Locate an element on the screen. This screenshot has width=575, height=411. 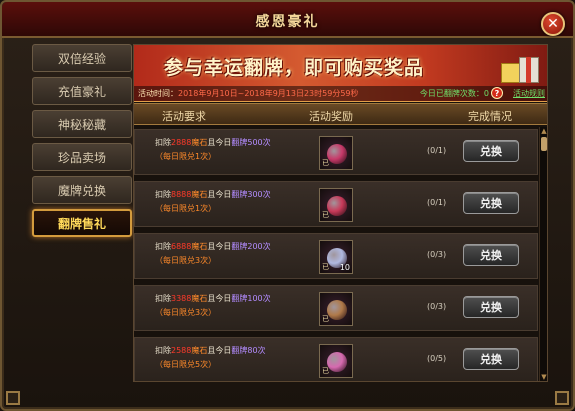
table-row: 扣除2588魔石且今日翻牌80次 （每日限兑5次） 已 (0/5) 兑换 is located at coordinates (336, 359).